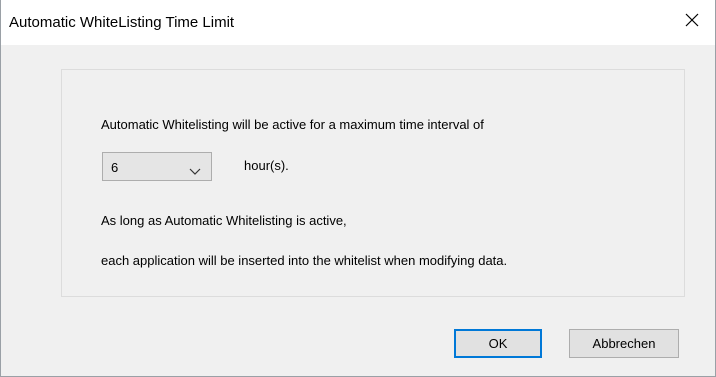 This screenshot has width=716, height=377. What do you see at coordinates (157, 166) in the screenshot?
I see `duration-dropdown: 6` at bounding box center [157, 166].